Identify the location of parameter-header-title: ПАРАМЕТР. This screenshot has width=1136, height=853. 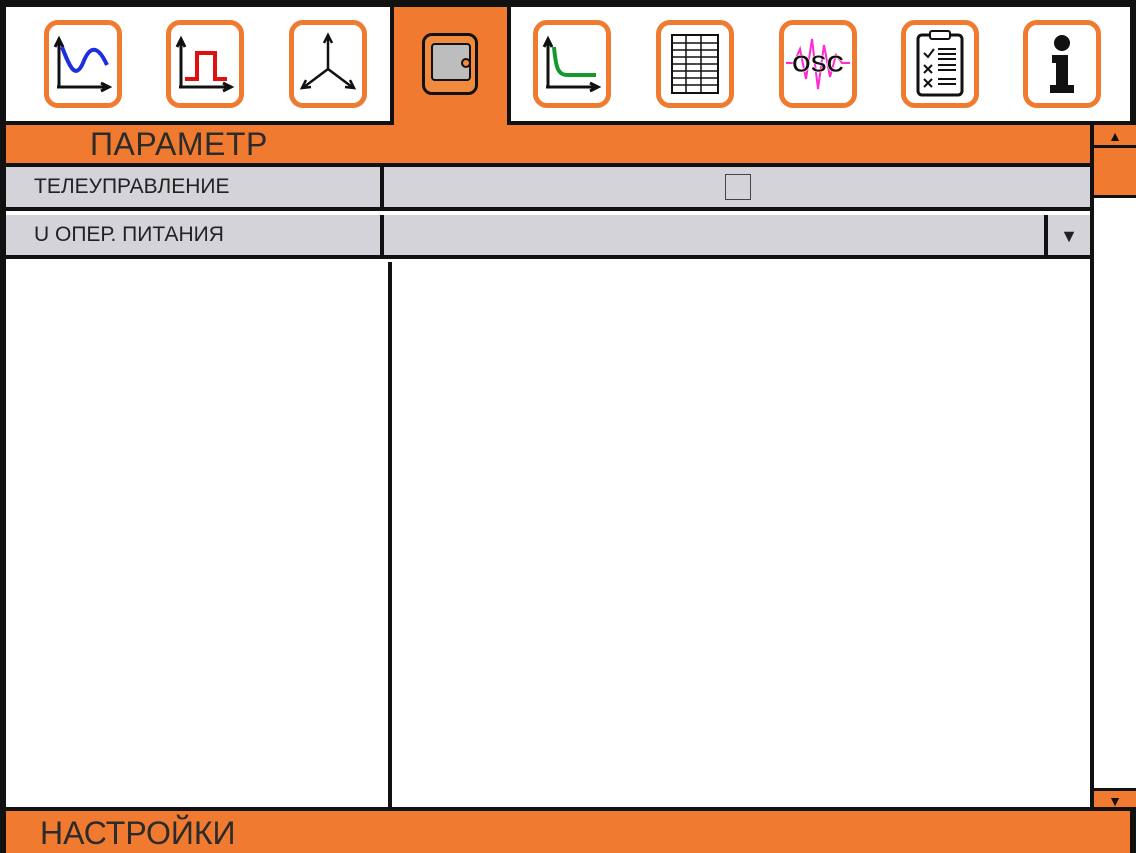
(179, 144).